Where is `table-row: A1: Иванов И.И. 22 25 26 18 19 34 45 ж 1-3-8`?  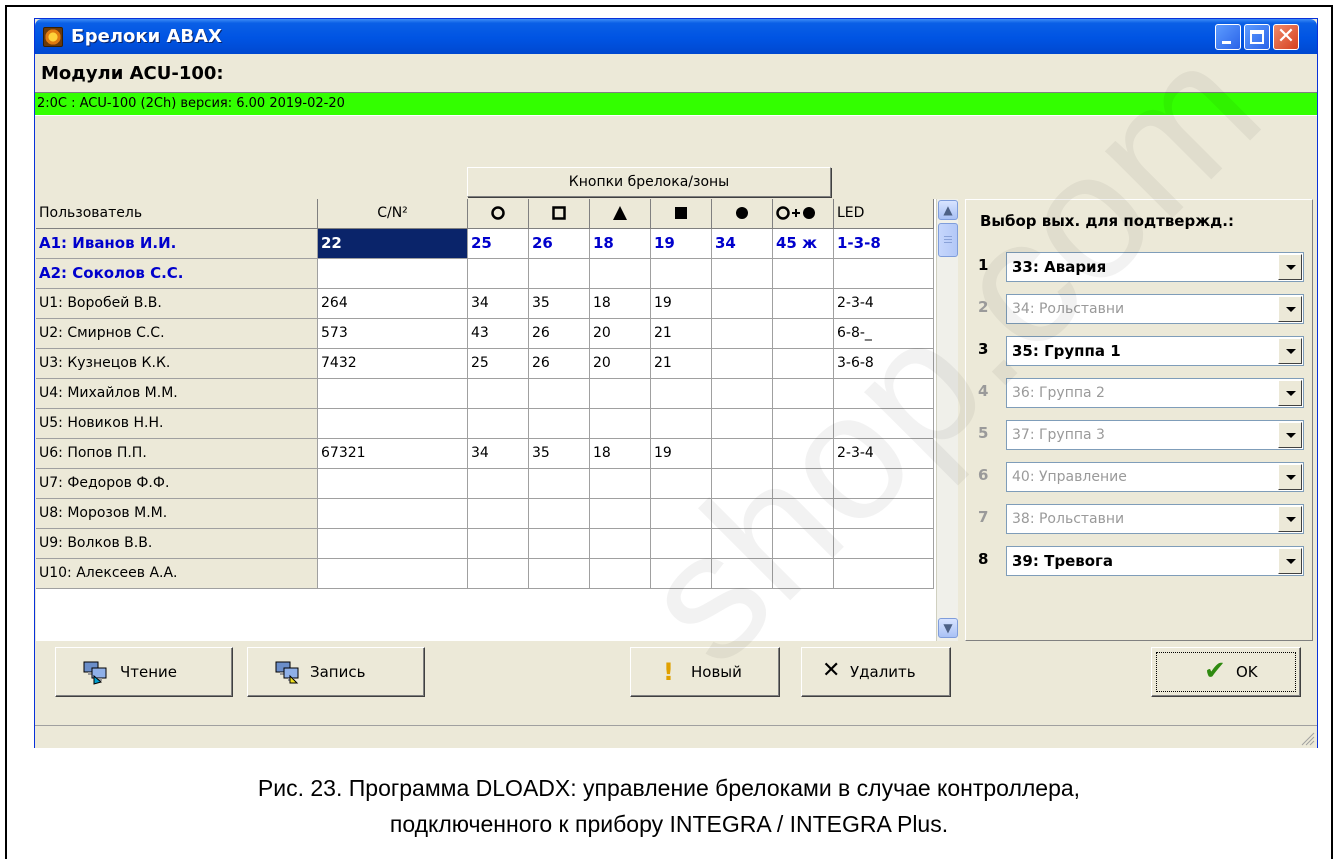
table-row: A1: Иванов И.И. 22 25 26 18 19 34 45 ж 1-3-8 is located at coordinates (486, 244).